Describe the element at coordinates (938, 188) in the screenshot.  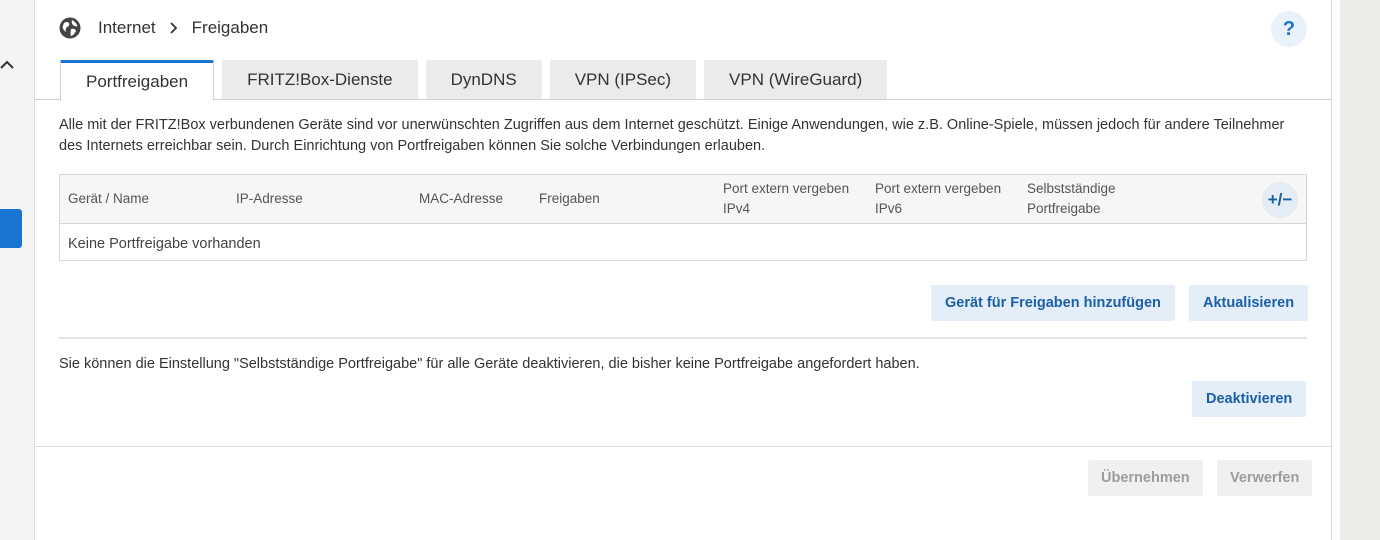
I see `column-header-port-ipv6-line1: Port extern vergeben` at that location.